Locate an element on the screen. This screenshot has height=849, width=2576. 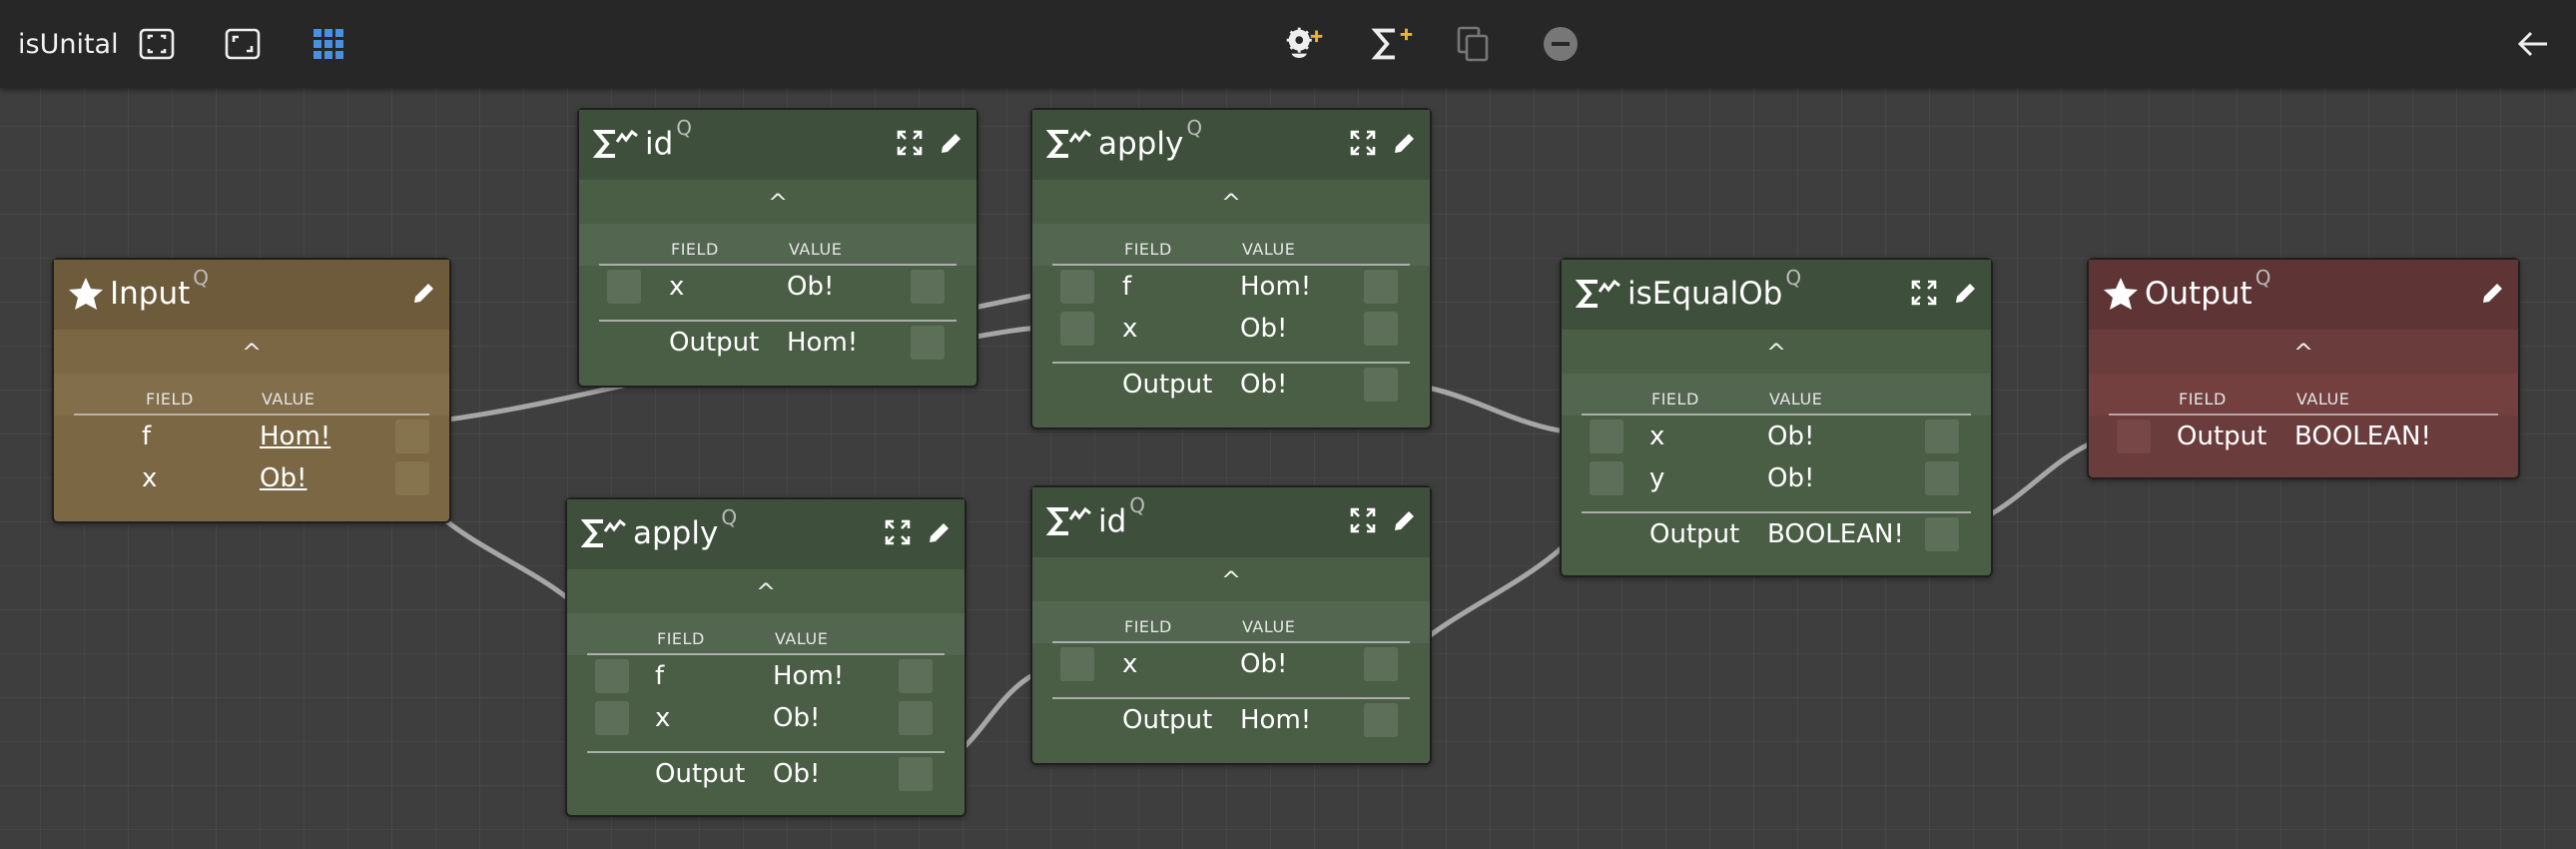
select-area-icon is located at coordinates (157, 44).